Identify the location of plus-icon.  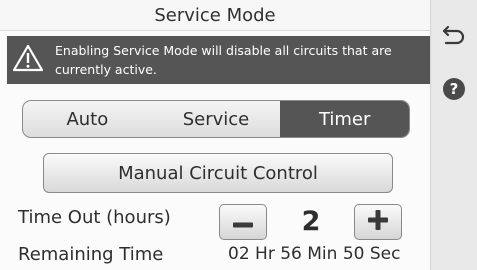
(378, 222).